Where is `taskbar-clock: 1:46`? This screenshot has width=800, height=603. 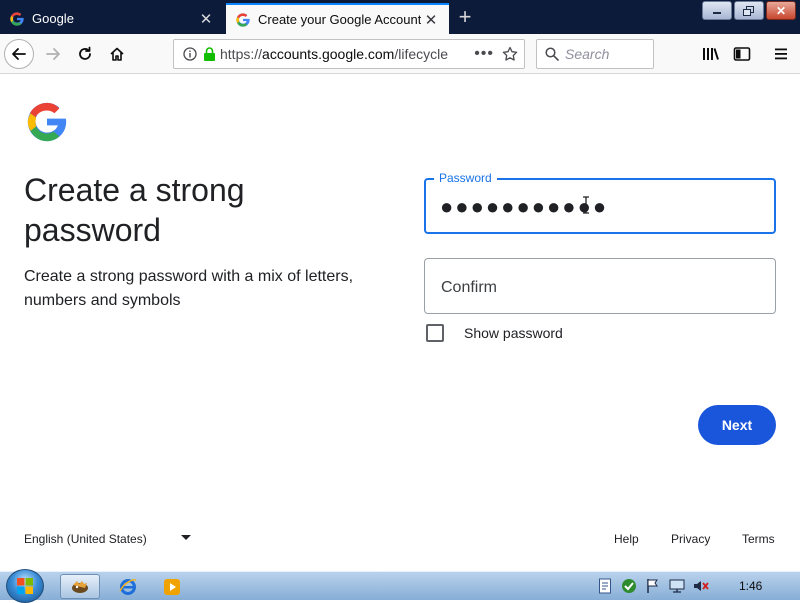
taskbar-clock: 1:46 is located at coordinates (750, 586).